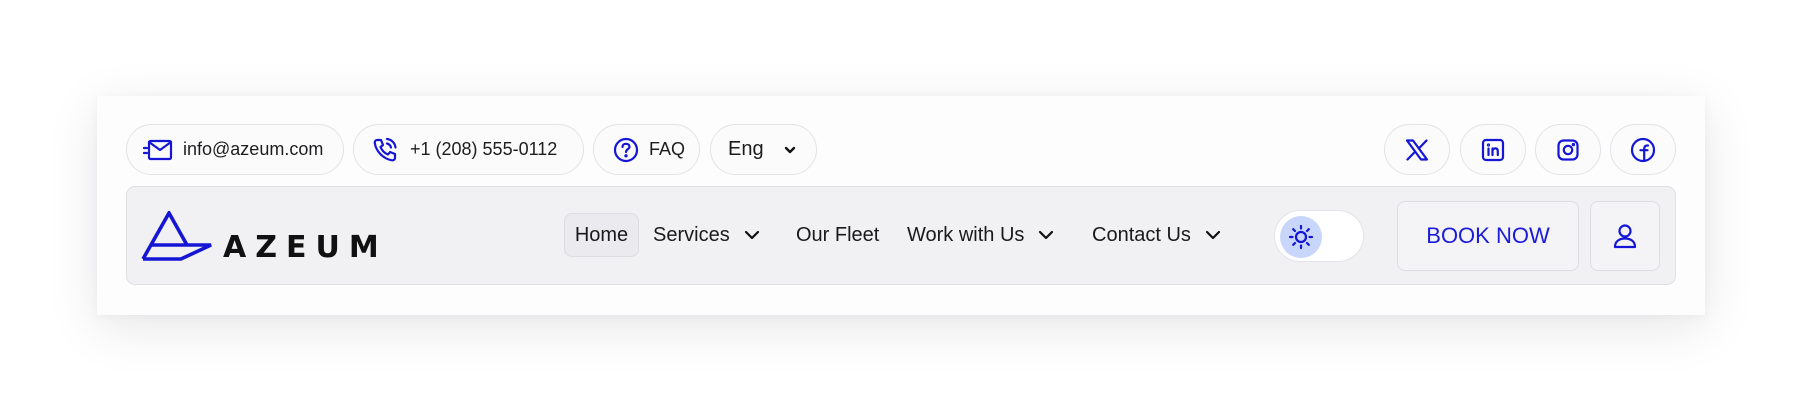 The height and width of the screenshot is (418, 1800). What do you see at coordinates (176, 236) in the screenshot?
I see `azeum-logo-icon` at bounding box center [176, 236].